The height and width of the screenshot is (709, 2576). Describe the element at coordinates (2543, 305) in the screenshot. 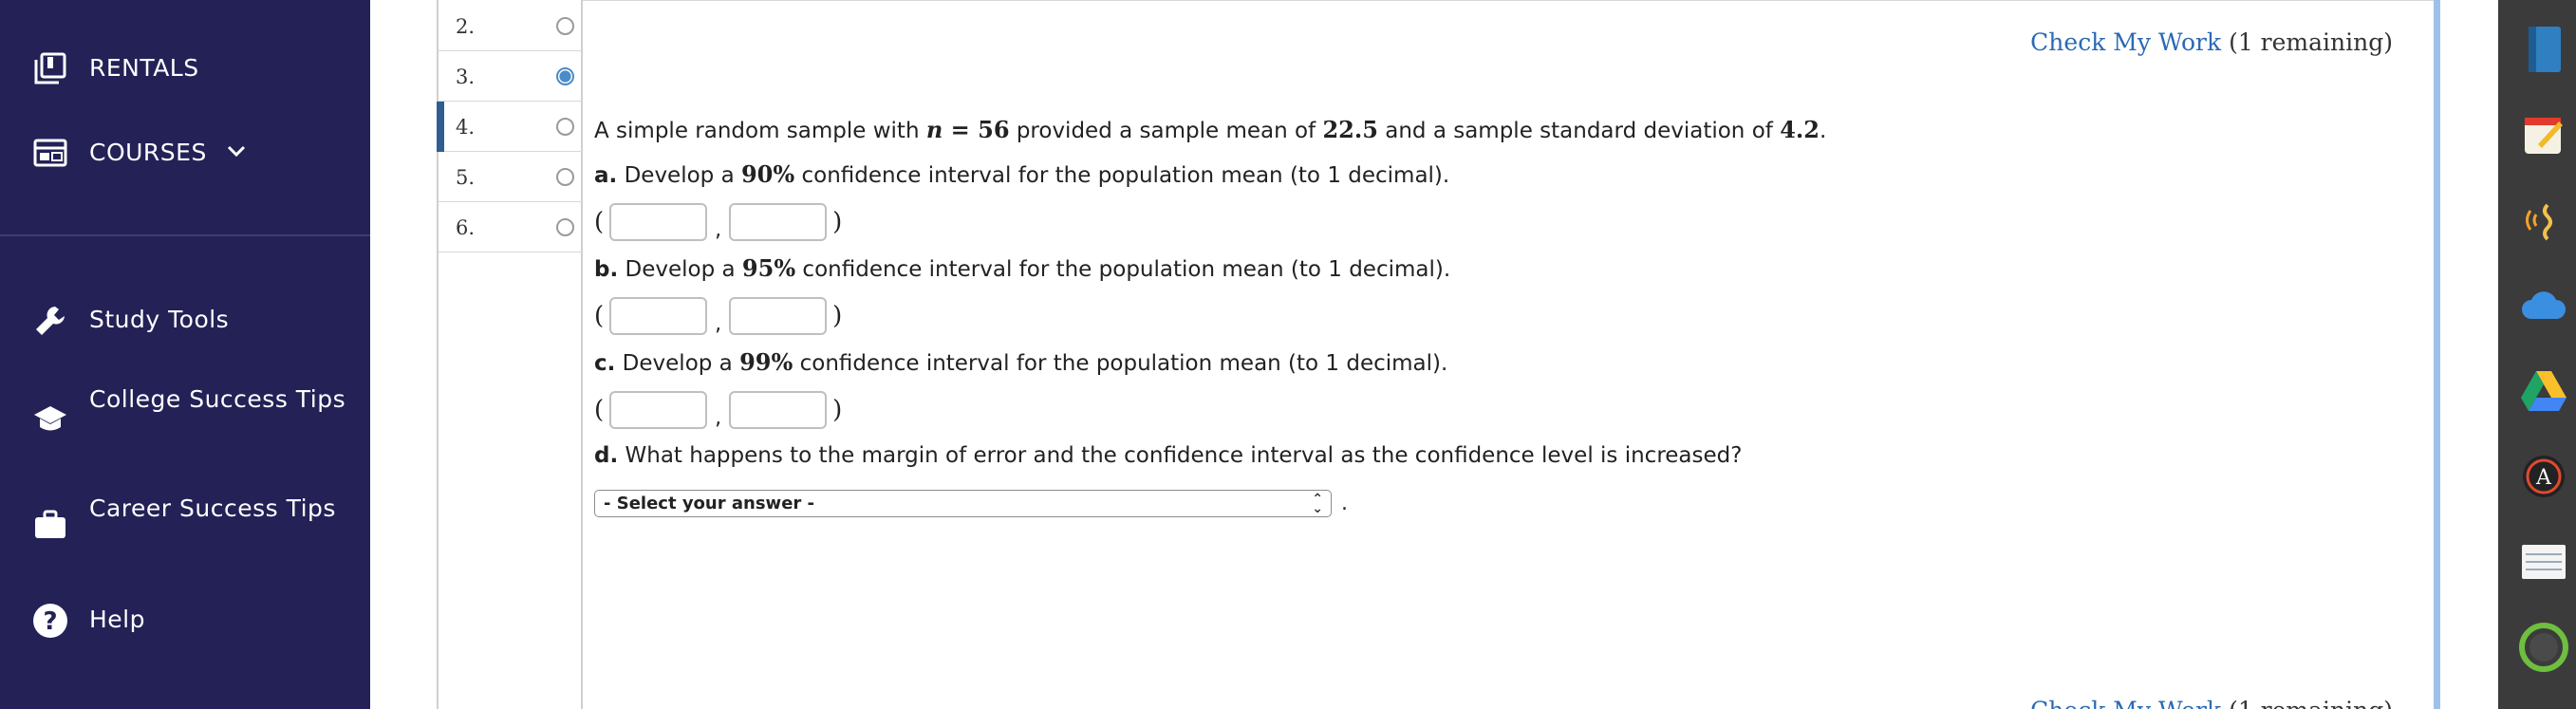

I see `cloud-app-icon` at that location.